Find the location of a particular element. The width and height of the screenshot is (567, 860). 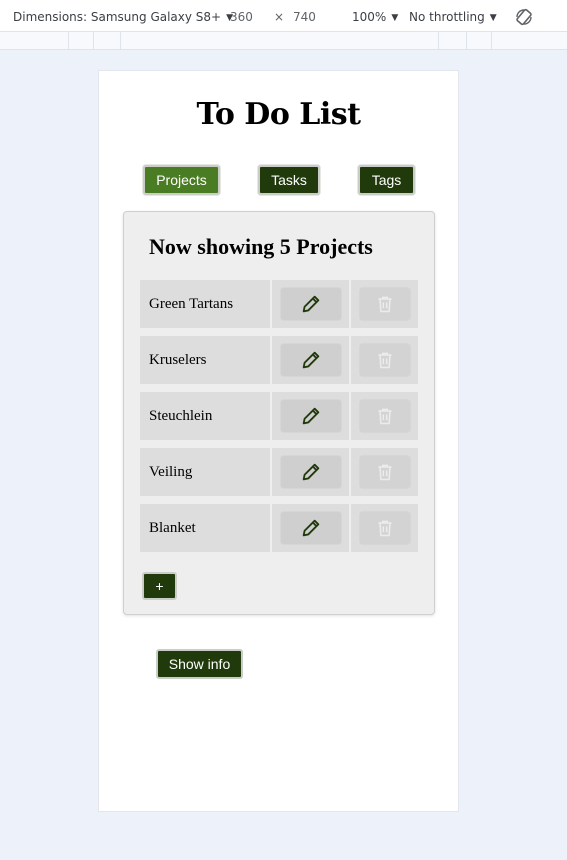

app-title: To Do List is located at coordinates (278, 114).